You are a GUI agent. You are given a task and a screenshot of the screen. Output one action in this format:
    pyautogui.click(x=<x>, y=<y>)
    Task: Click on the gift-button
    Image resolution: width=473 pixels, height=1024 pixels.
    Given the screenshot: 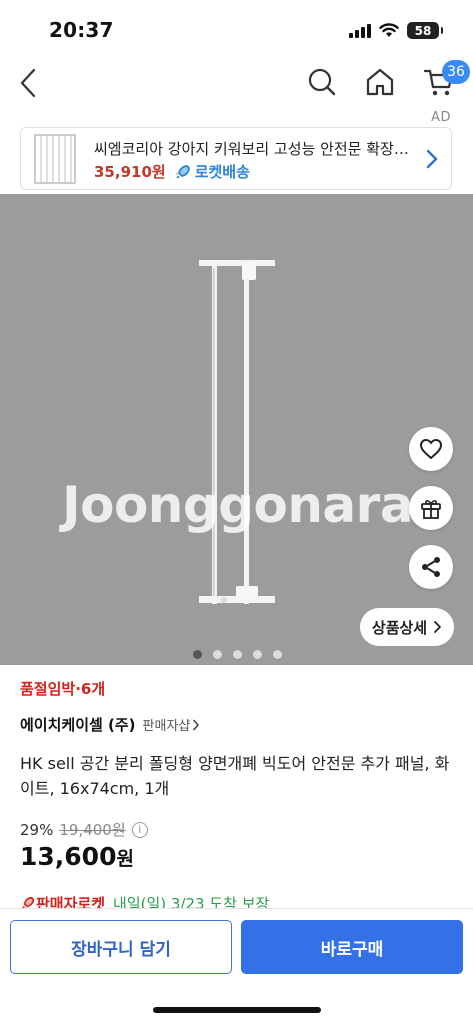 What is the action you would take?
    pyautogui.click(x=431, y=508)
    